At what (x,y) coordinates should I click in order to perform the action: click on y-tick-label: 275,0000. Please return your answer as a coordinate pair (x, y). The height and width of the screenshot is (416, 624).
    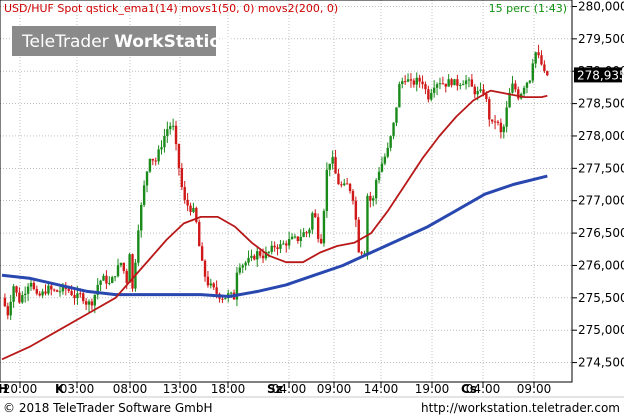
    Looking at the image, I should click on (601, 330).